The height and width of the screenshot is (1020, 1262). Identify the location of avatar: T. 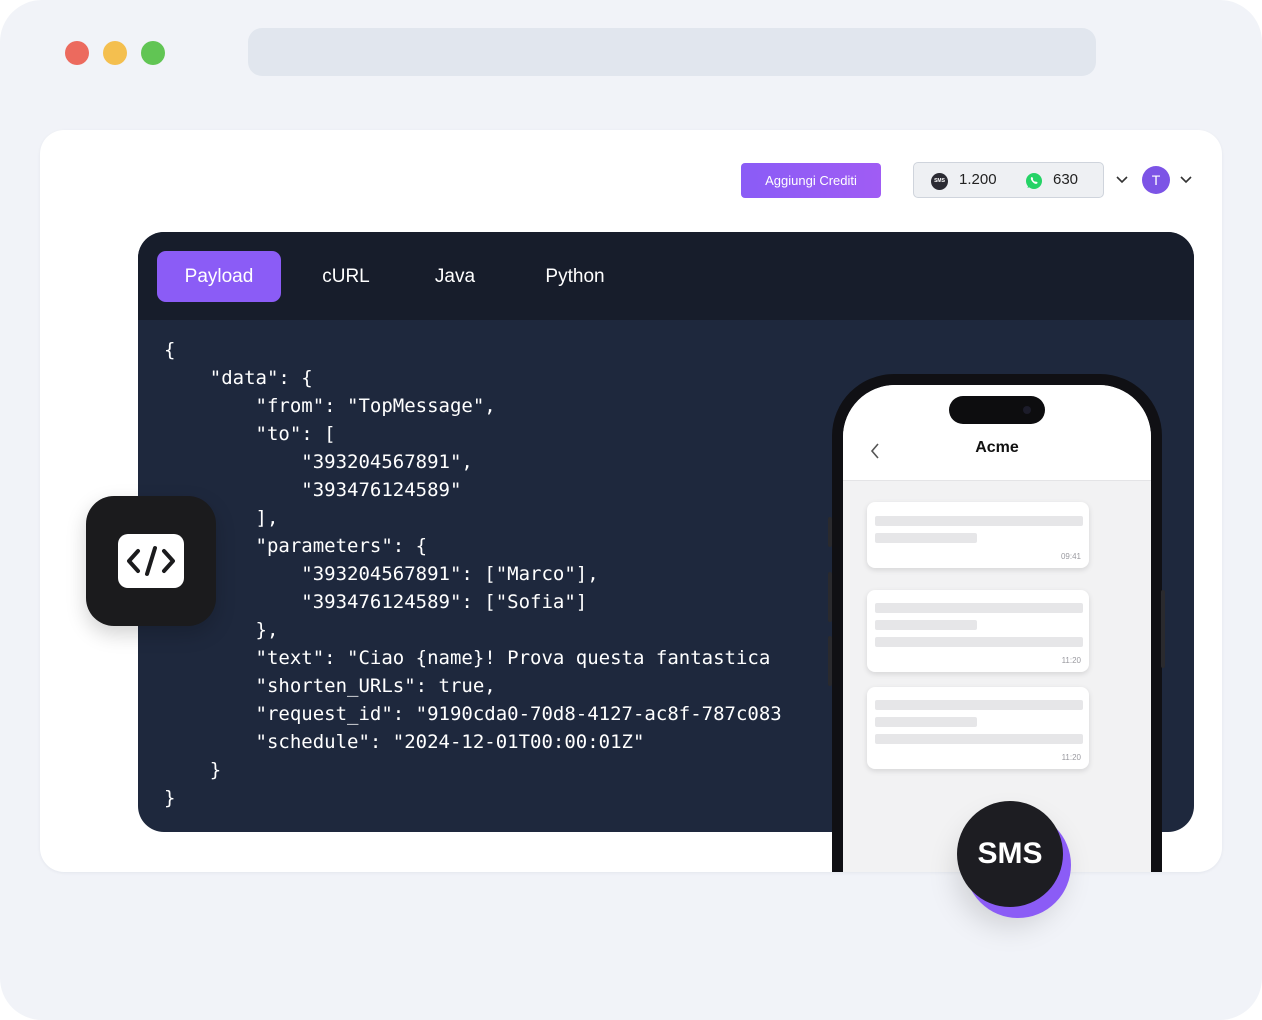
(1156, 180).